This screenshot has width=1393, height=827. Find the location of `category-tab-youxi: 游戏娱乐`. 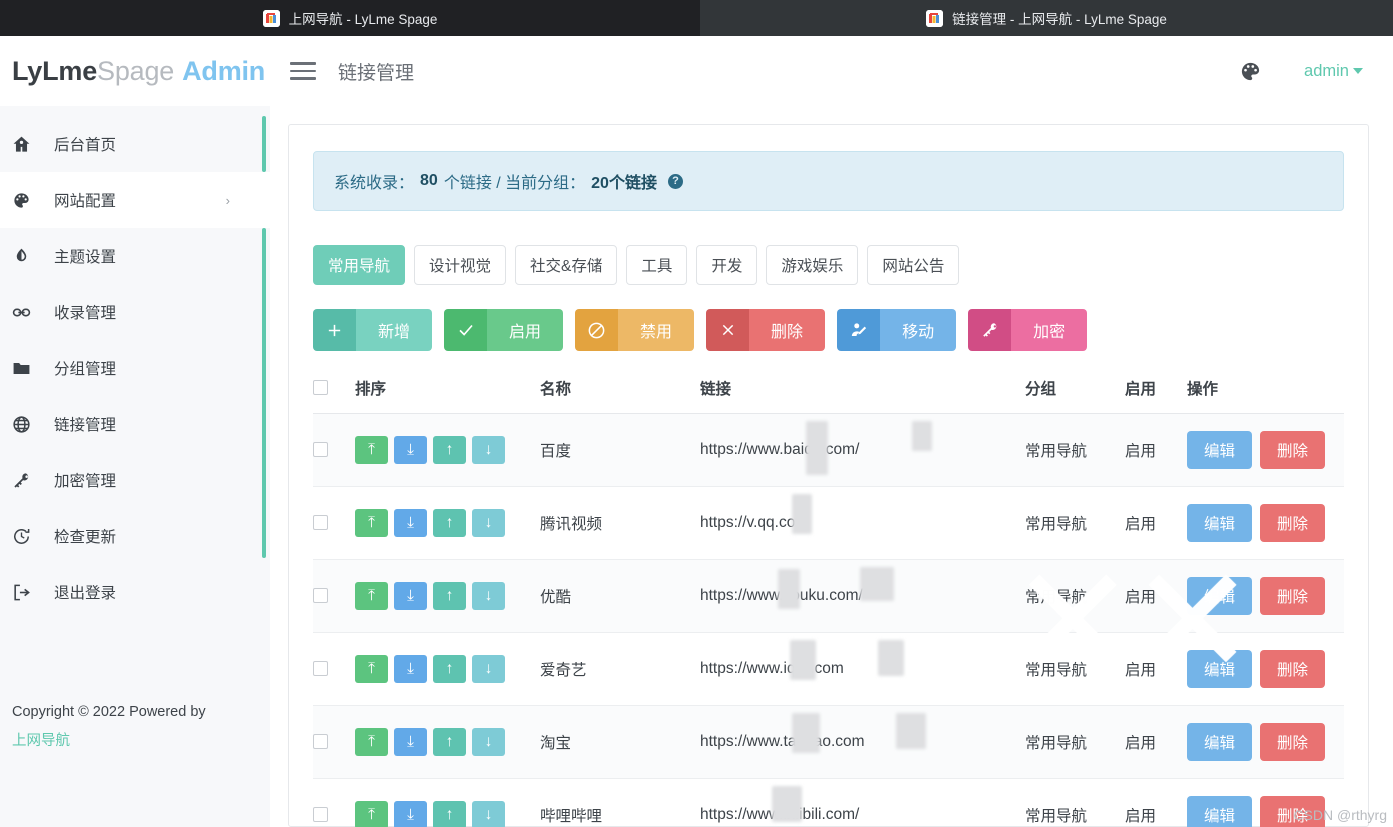

category-tab-youxi: 游戏娱乐 is located at coordinates (812, 265).